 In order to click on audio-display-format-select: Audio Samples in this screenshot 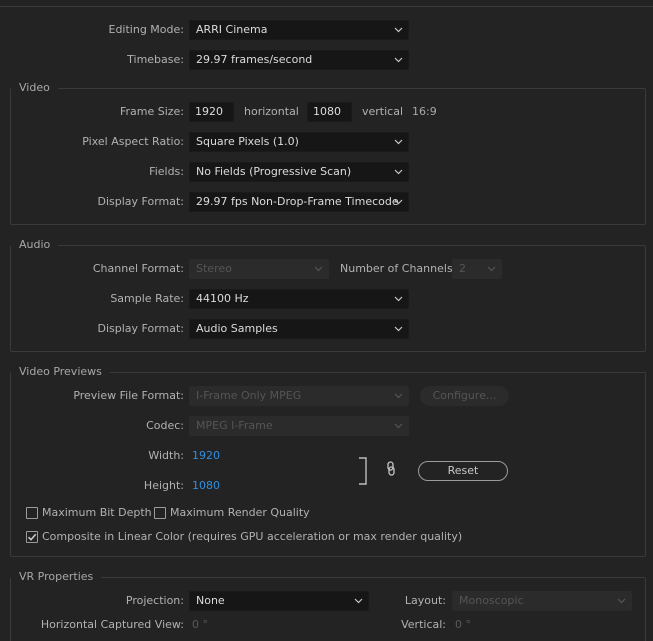, I will do `click(299, 329)`.